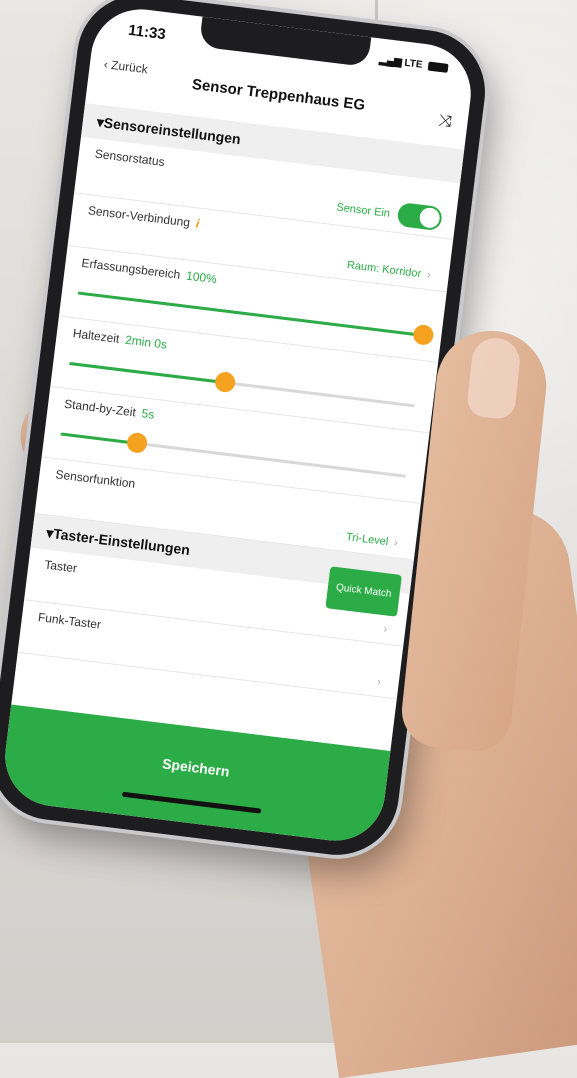 The image size is (577, 1078). What do you see at coordinates (100, 408) in the screenshot?
I see `standby-label: Stand-by-Zeit` at bounding box center [100, 408].